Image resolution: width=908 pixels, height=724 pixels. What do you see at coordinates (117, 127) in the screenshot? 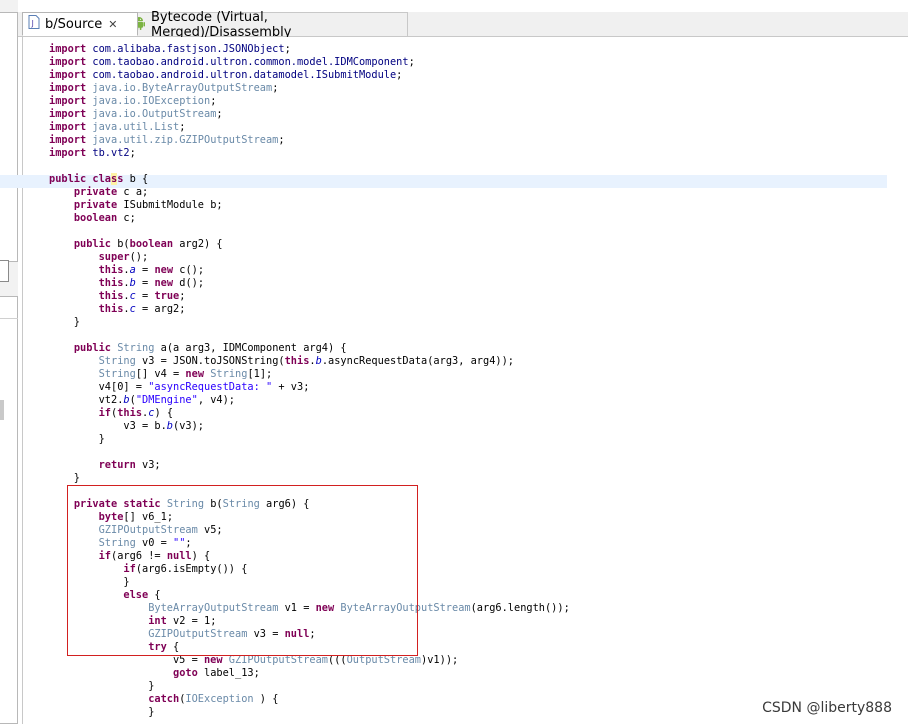
I see `code-line: import java.util.List;` at bounding box center [117, 127].